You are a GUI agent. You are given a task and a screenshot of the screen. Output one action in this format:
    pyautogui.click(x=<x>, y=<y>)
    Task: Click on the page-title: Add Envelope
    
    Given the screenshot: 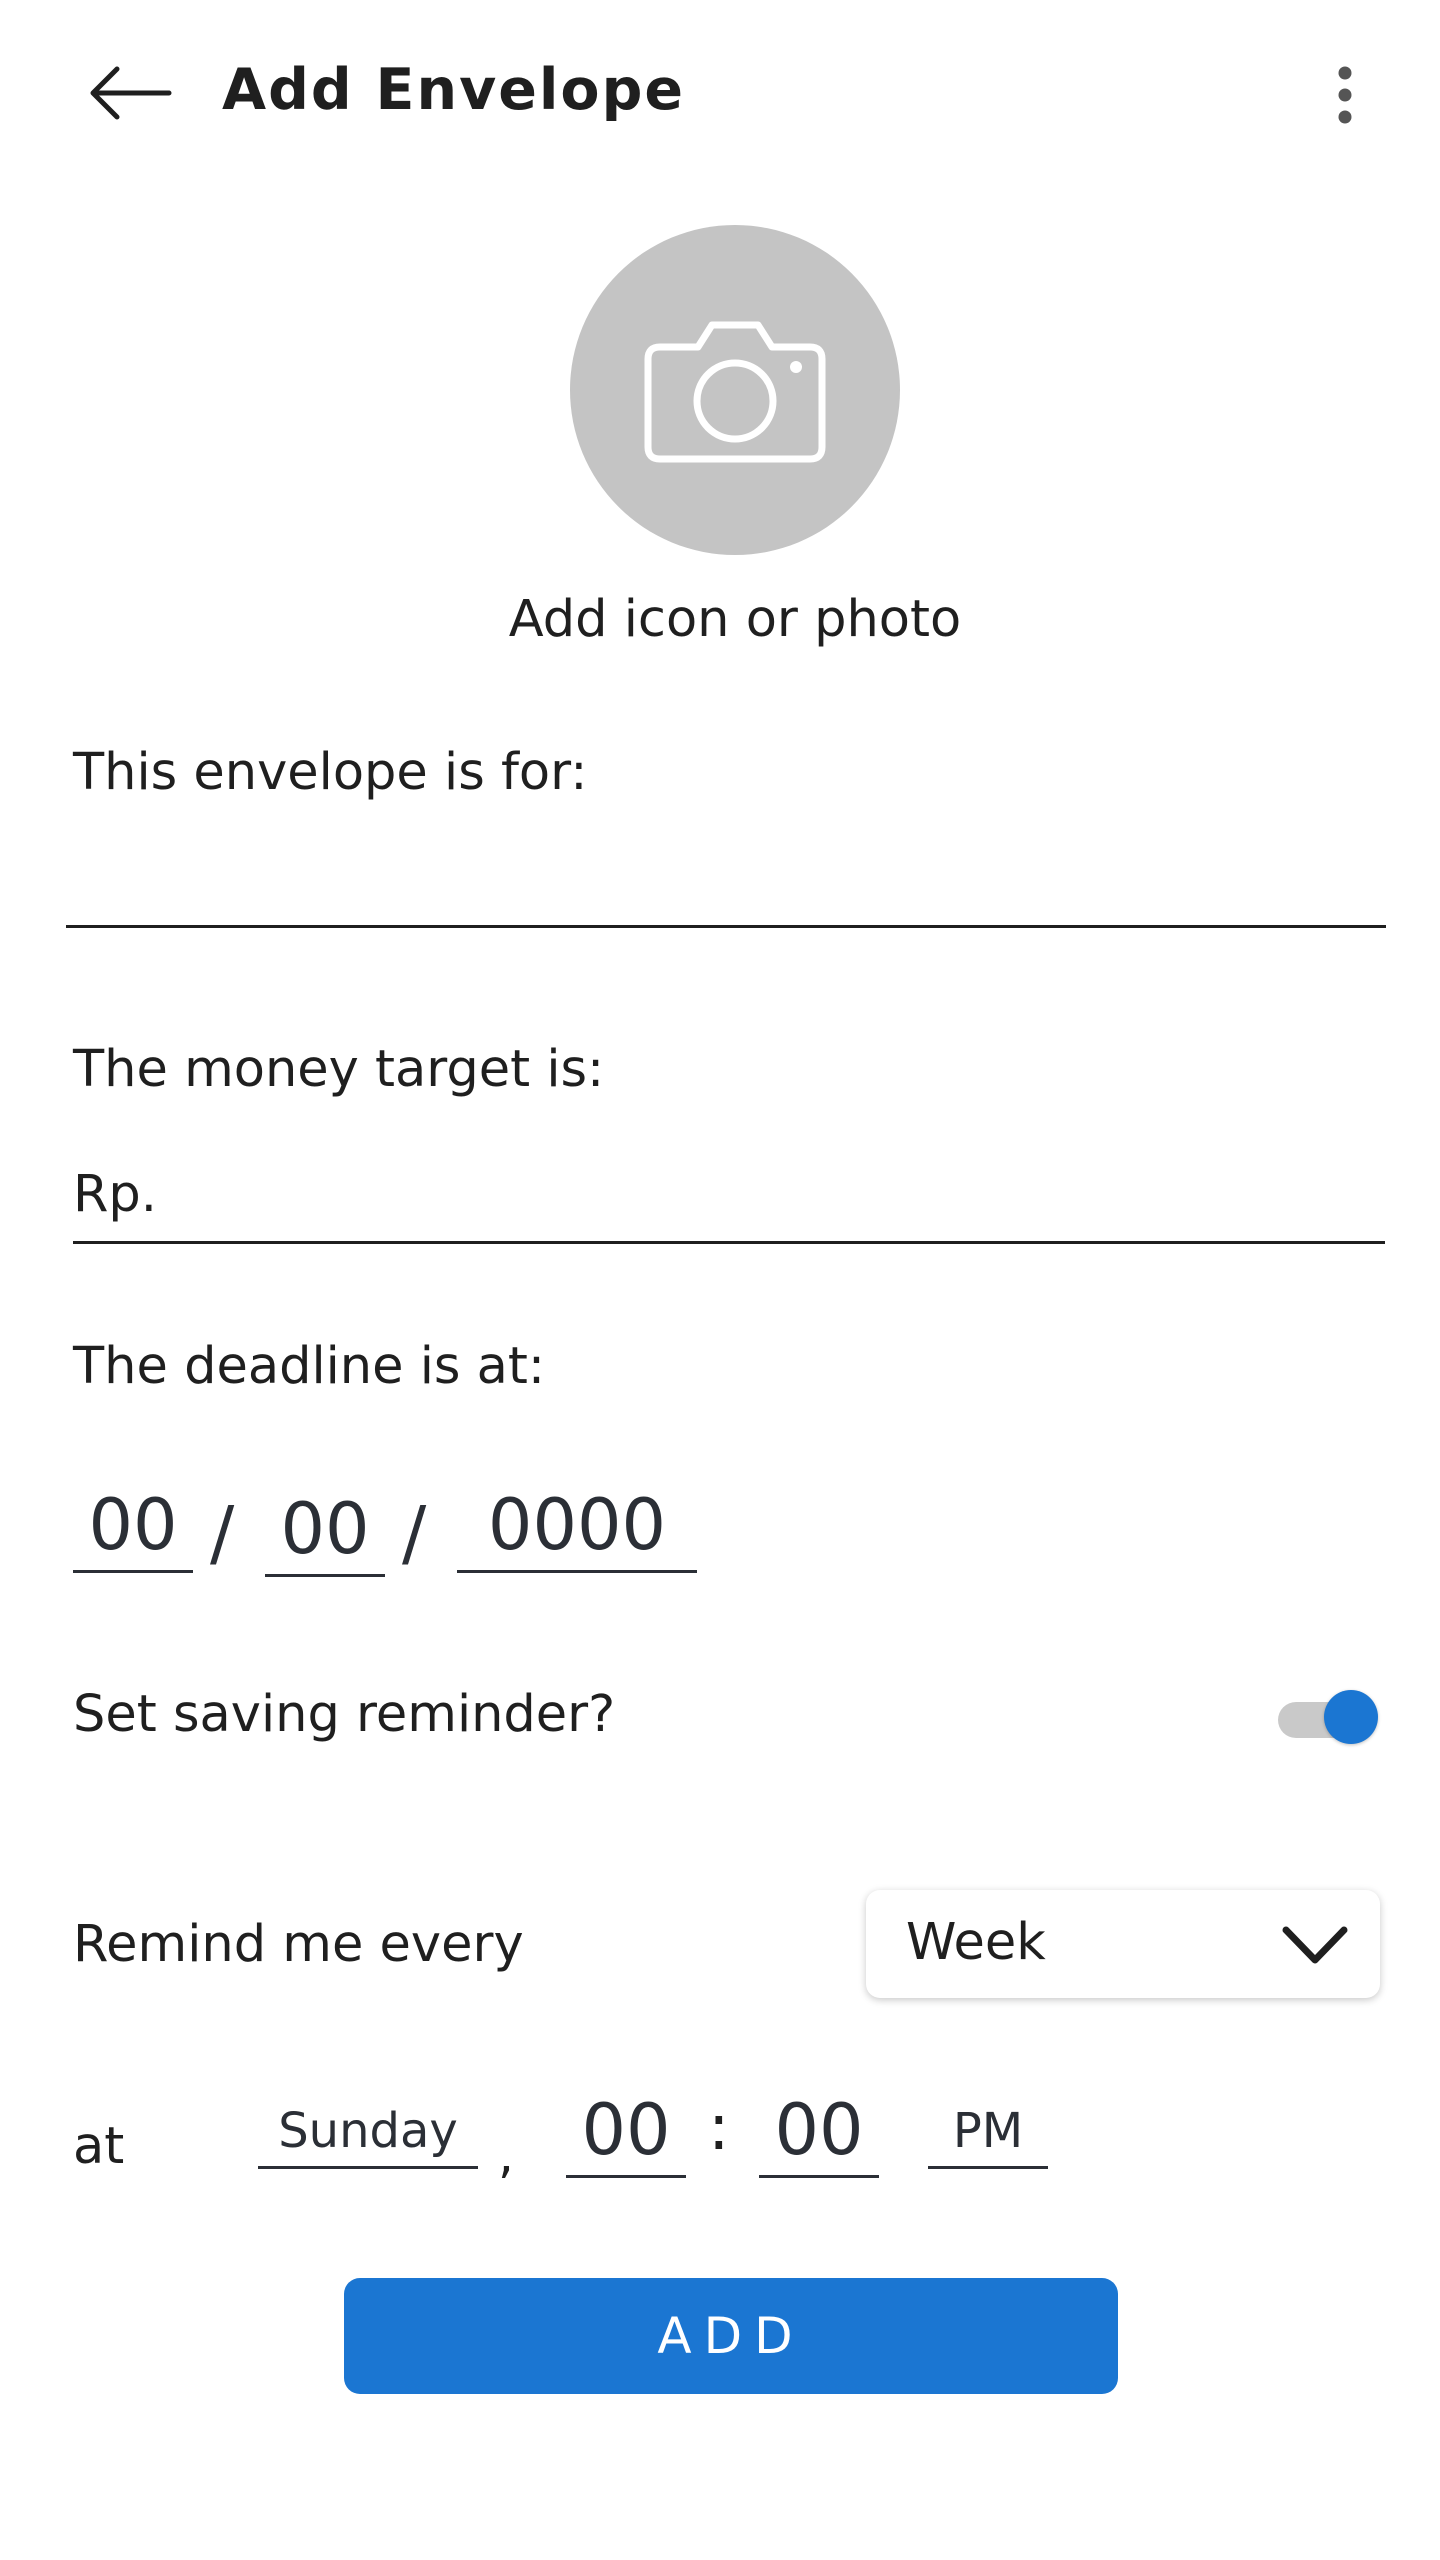 What is the action you would take?
    pyautogui.click(x=454, y=90)
    